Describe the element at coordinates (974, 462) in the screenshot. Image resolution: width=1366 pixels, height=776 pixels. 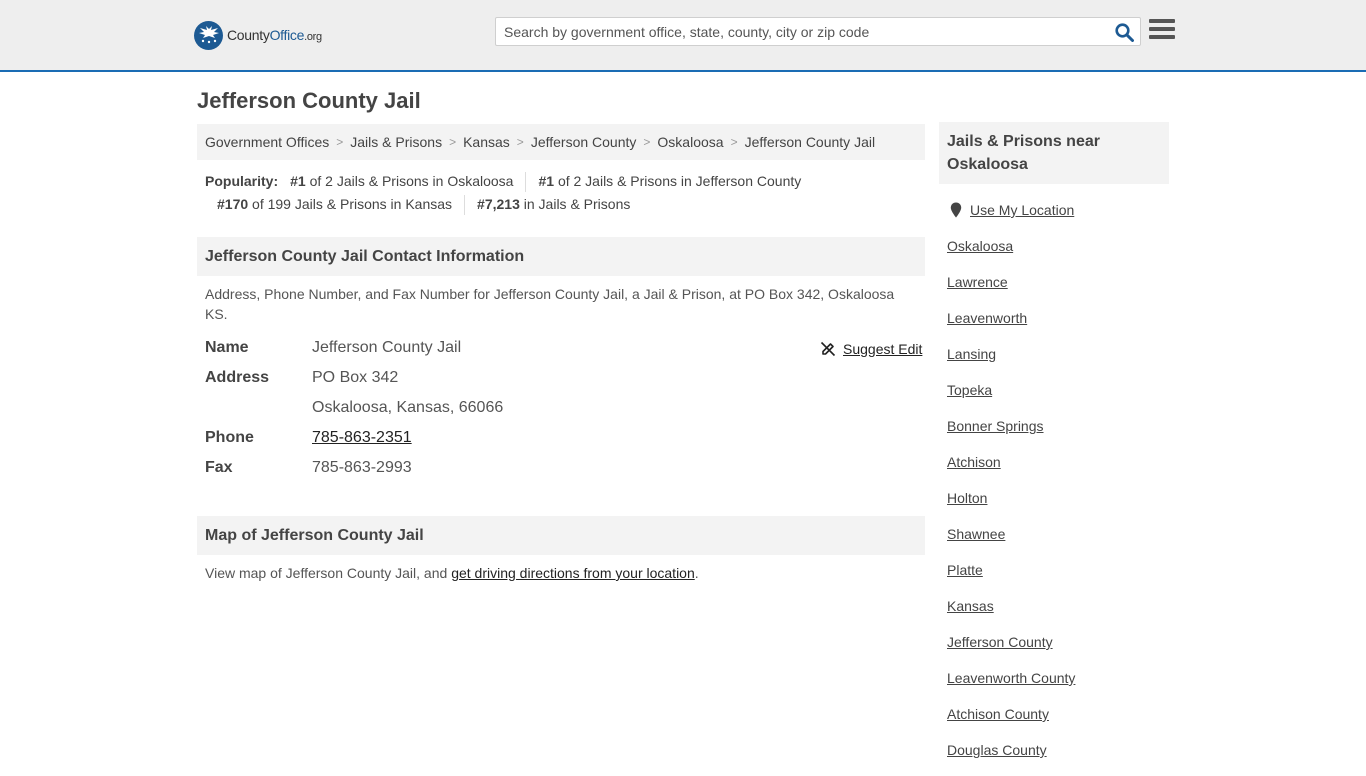
I see `nearby-link-atchison: Atchison` at that location.